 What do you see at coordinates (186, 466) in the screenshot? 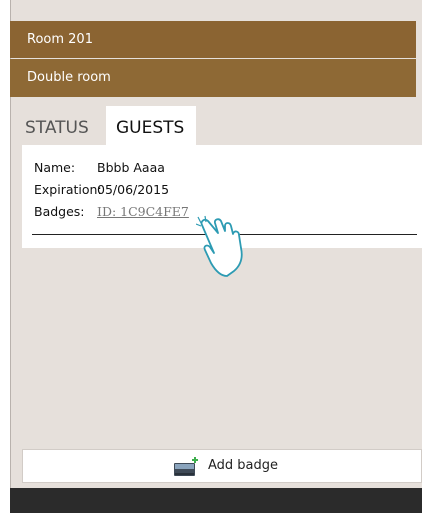
I see `add-badge-icon` at bounding box center [186, 466].